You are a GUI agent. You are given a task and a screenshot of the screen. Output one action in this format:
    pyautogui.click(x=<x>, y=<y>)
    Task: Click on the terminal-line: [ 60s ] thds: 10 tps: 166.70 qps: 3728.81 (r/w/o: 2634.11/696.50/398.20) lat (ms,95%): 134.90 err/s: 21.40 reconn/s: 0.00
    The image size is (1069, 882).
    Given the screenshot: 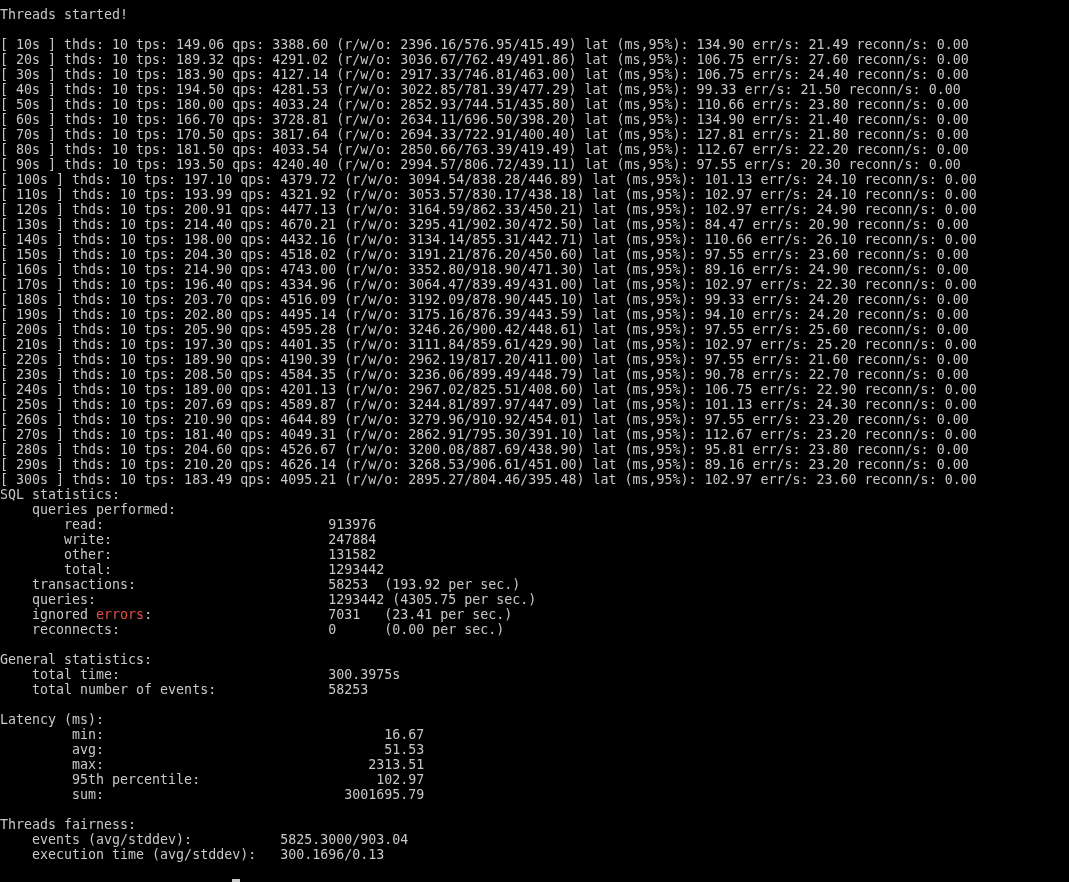 What is the action you would take?
    pyautogui.click(x=484, y=119)
    